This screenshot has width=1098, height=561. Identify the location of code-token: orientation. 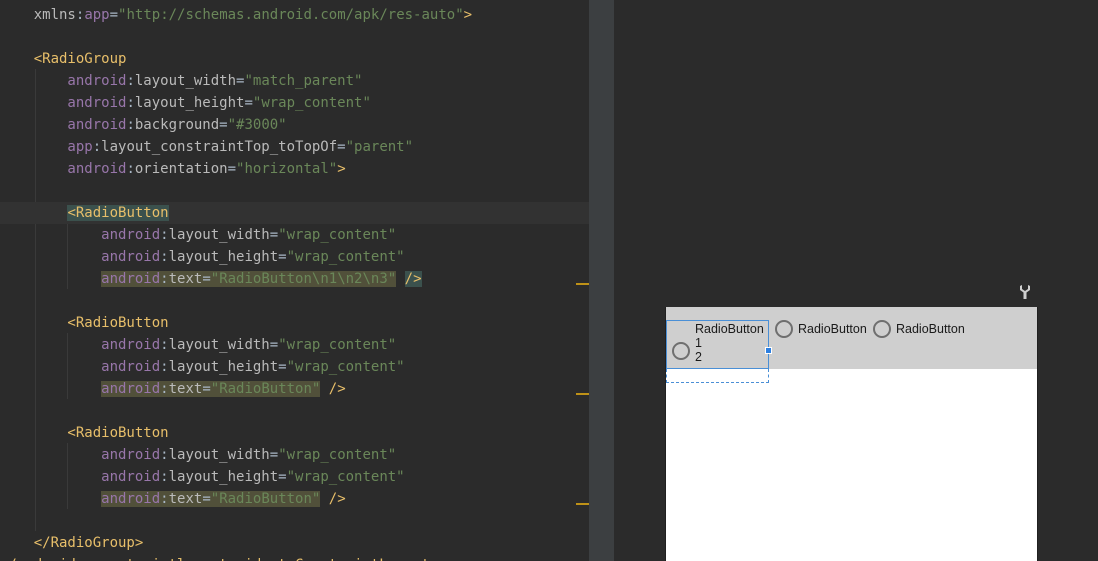
(181, 169).